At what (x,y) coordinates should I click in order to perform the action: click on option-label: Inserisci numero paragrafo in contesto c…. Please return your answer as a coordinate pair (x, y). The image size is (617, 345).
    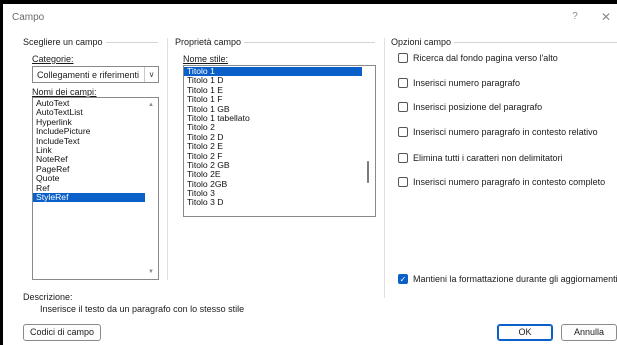
    Looking at the image, I should click on (509, 182).